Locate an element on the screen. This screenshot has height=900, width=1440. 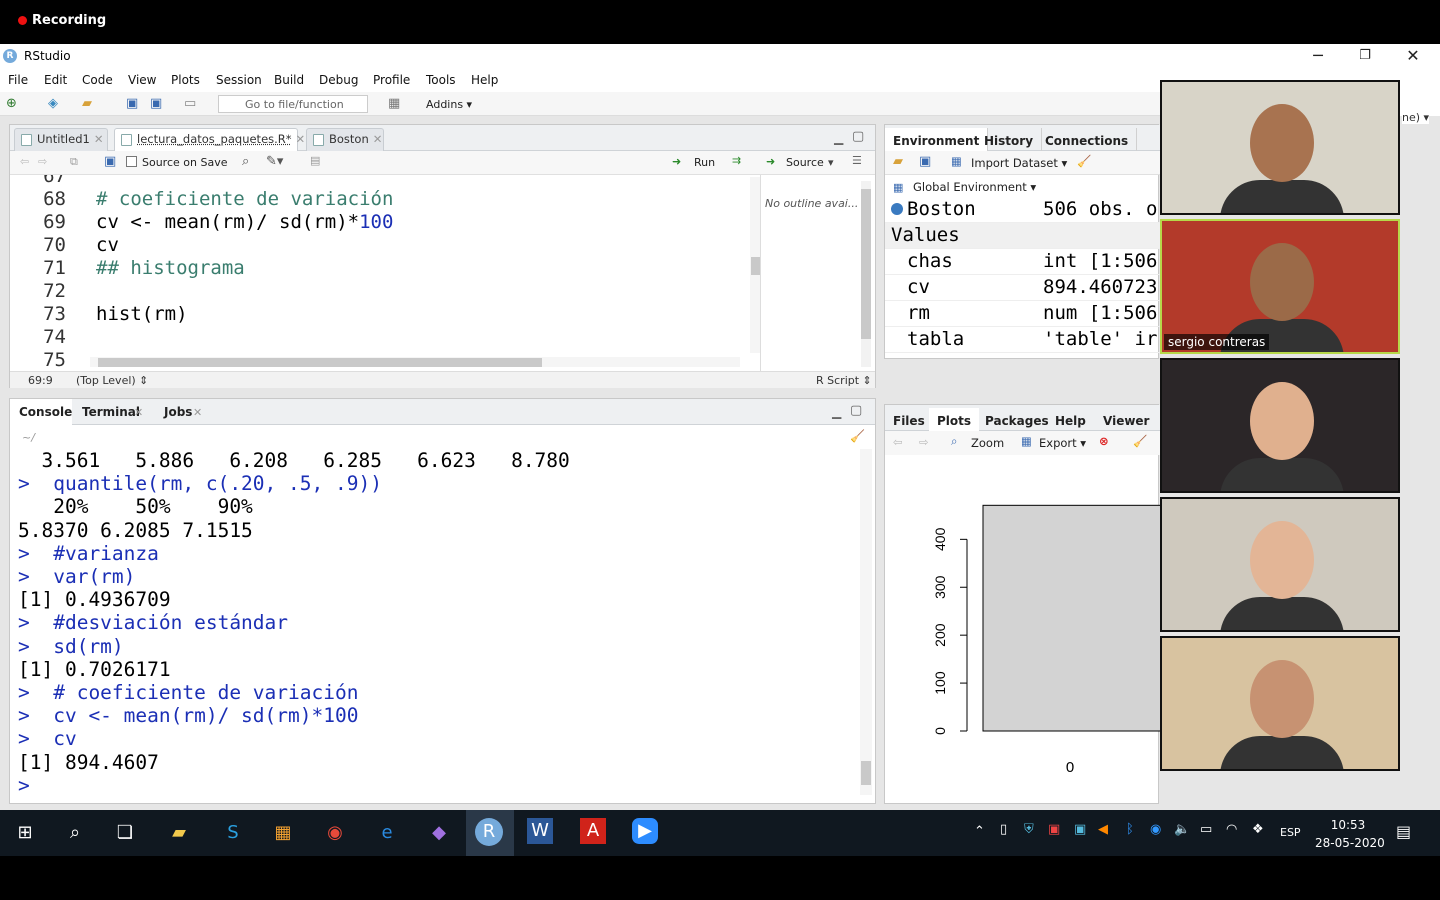
input-language: ESP is located at coordinates (1290, 832).